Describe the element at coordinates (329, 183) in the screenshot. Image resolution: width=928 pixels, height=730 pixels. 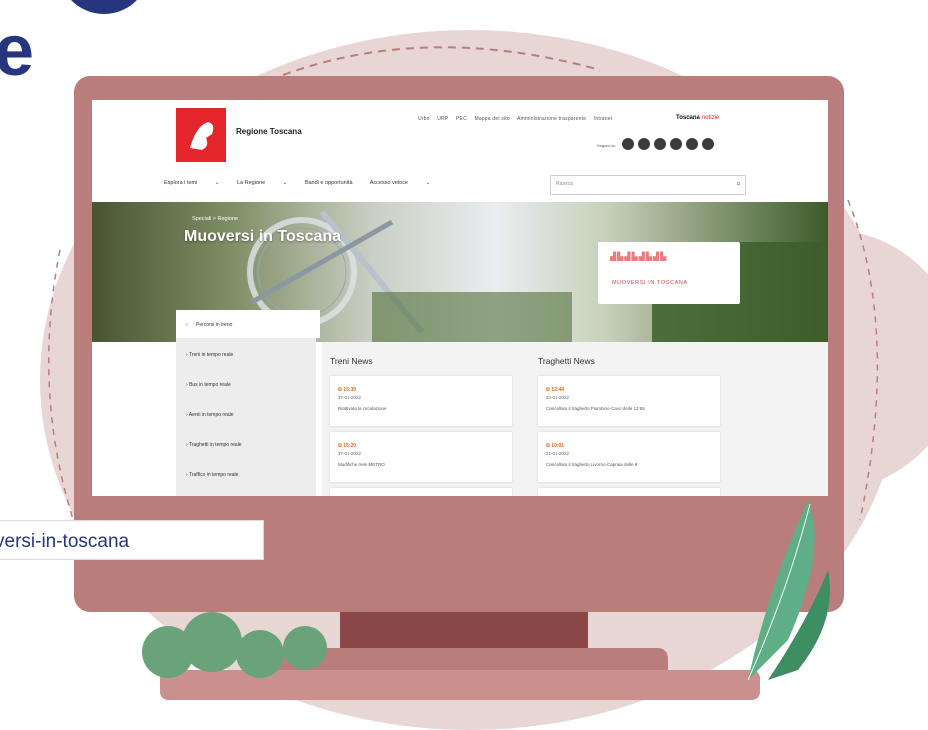
I see `nav-item-bandi: Bandi e opportunità` at that location.